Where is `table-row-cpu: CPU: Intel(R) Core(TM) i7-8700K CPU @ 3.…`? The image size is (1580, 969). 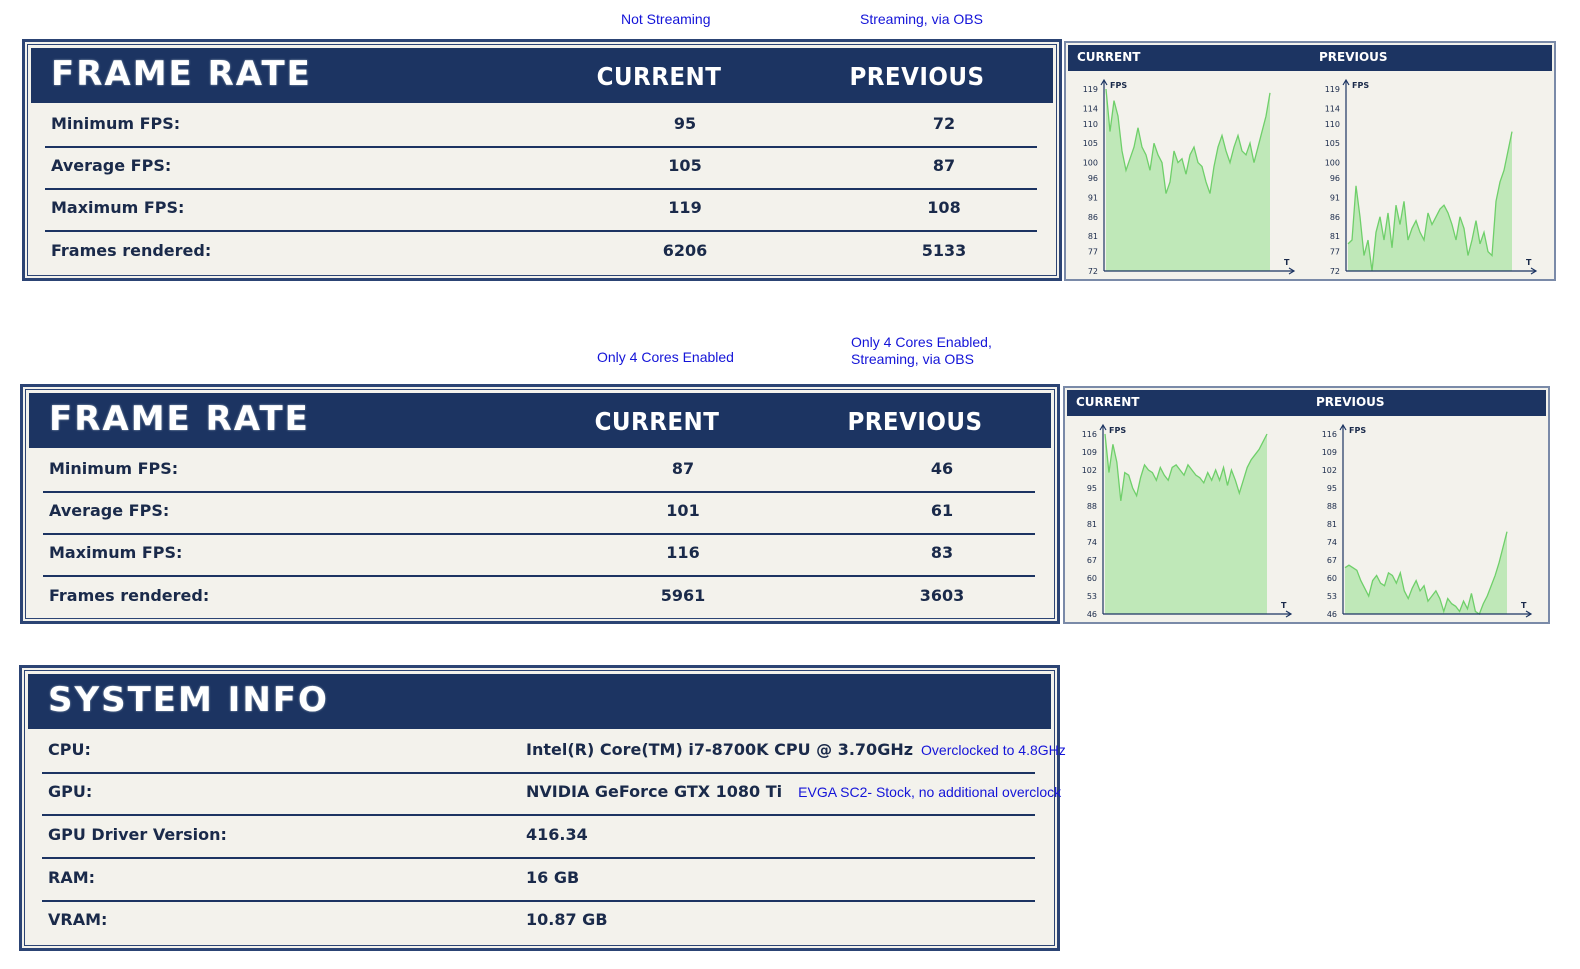 table-row-cpu: CPU: Intel(R) Core(TM) i7-8700K CPU @ 3.… is located at coordinates (554, 752).